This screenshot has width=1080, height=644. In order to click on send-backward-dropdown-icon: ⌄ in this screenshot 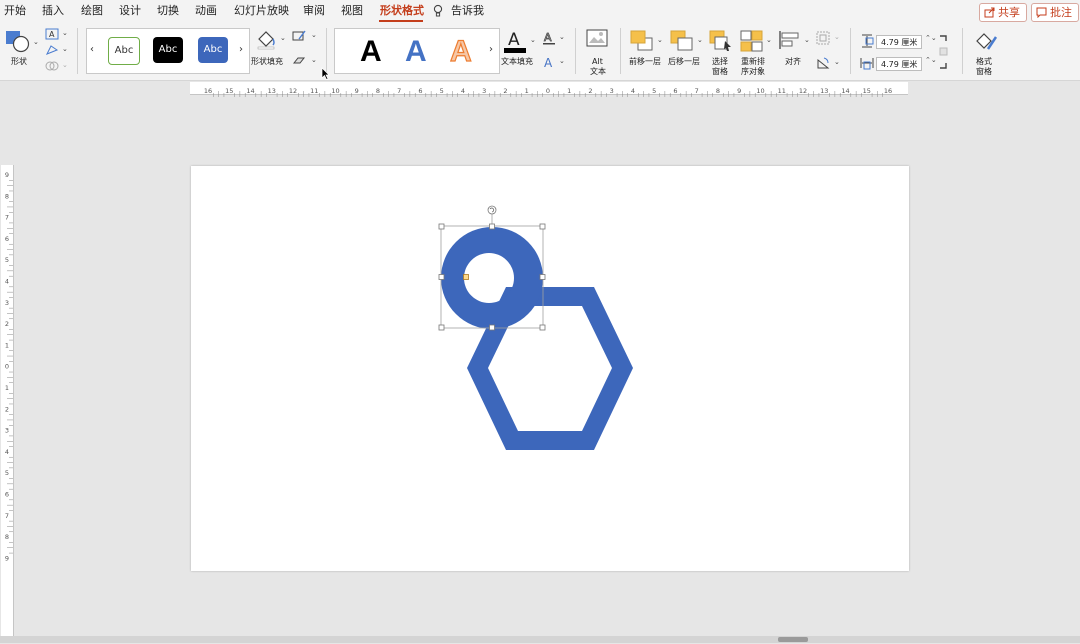, I will do `click(700, 40)`.